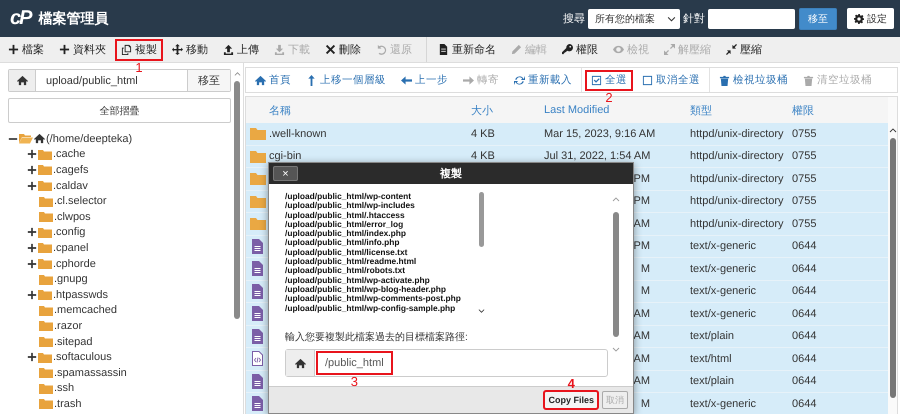 The image size is (900, 414). I want to click on file-path: /upload/public_html/wp-activate.php, so click(357, 280).